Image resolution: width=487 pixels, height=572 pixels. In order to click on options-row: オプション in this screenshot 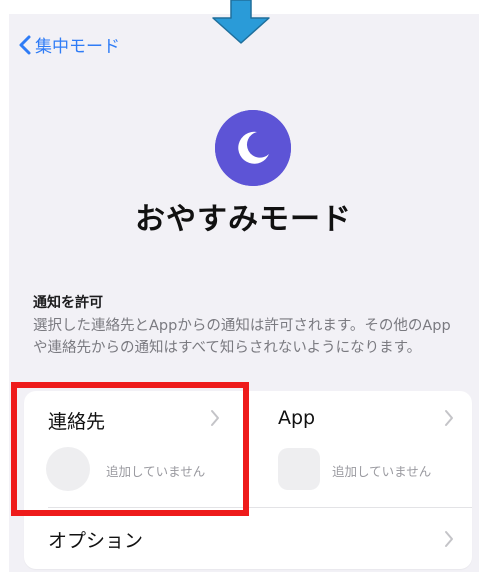, I will do `click(248, 538)`.